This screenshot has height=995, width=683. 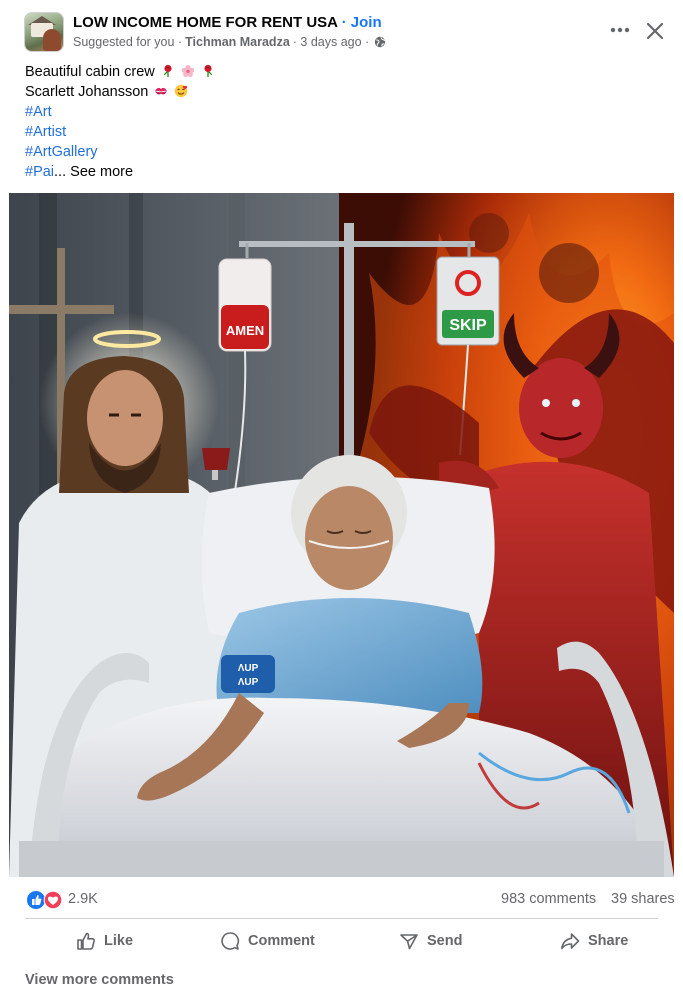 What do you see at coordinates (45, 132) in the screenshot?
I see `hashtag-link: #Artist` at bounding box center [45, 132].